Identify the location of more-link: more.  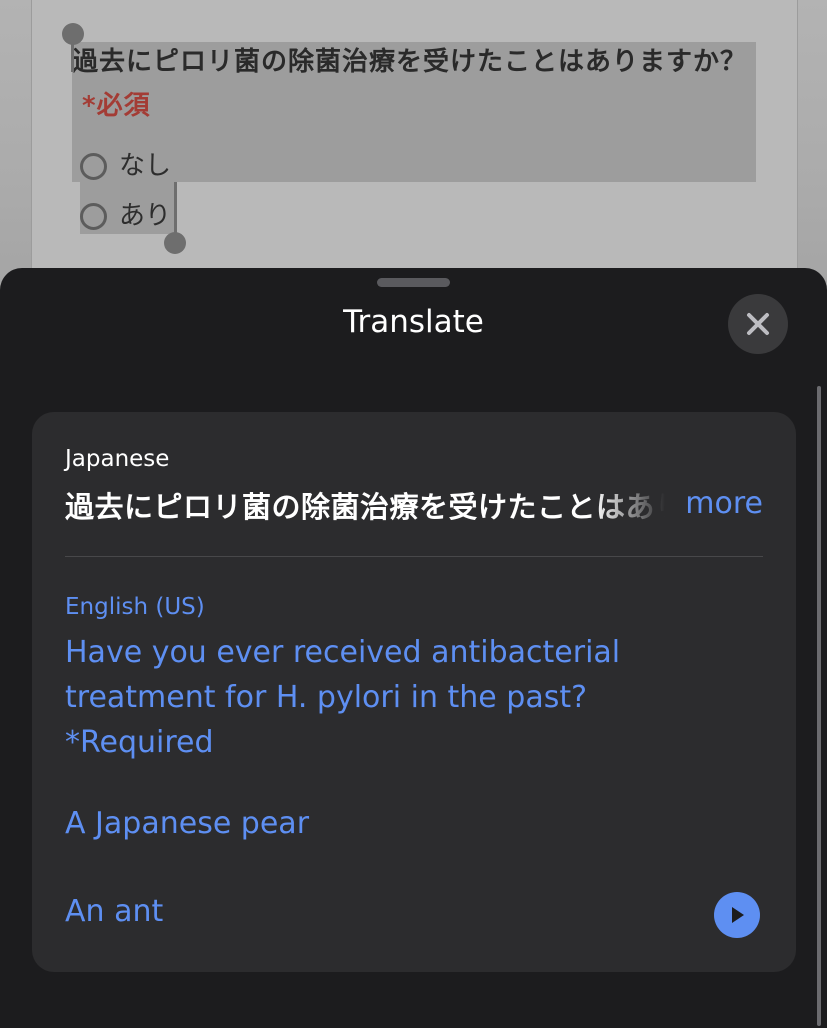
(724, 503).